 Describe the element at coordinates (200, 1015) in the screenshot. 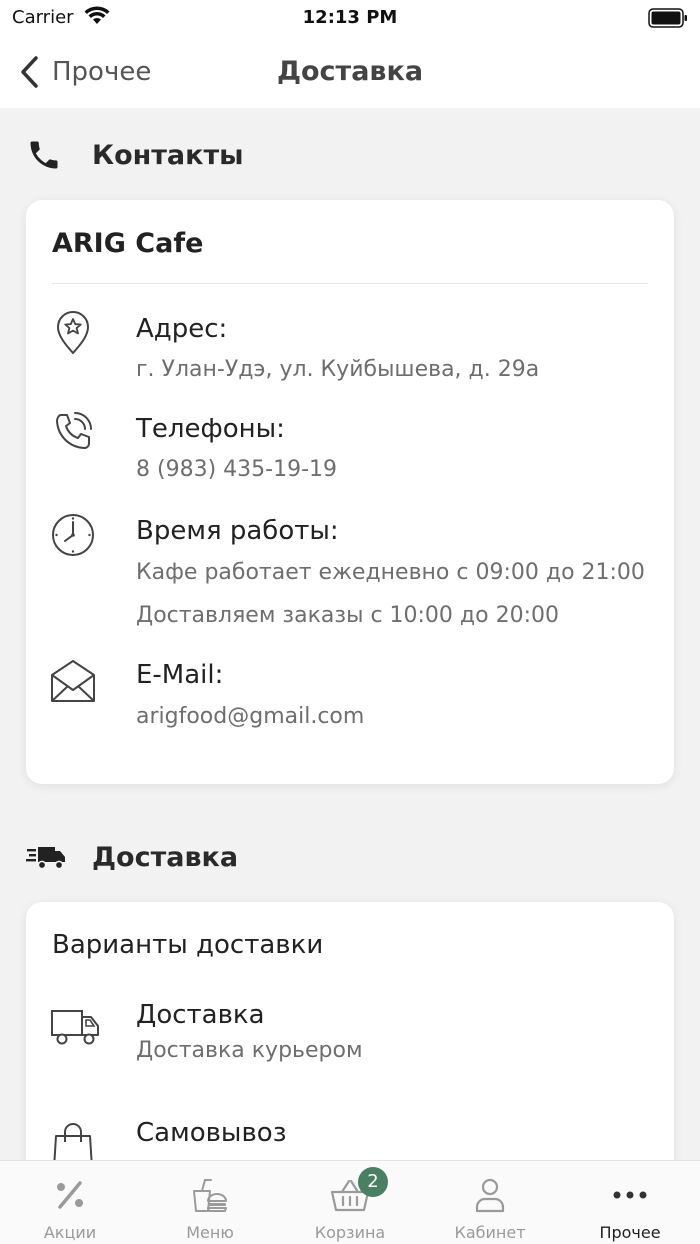

I see `delivery-option-title: Доставка` at that location.